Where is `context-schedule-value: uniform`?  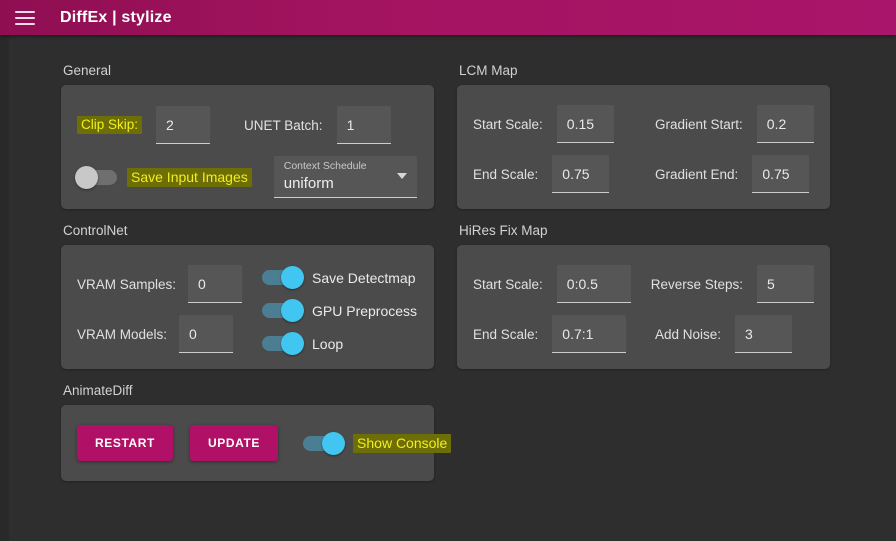 context-schedule-value: uniform is located at coordinates (308, 183).